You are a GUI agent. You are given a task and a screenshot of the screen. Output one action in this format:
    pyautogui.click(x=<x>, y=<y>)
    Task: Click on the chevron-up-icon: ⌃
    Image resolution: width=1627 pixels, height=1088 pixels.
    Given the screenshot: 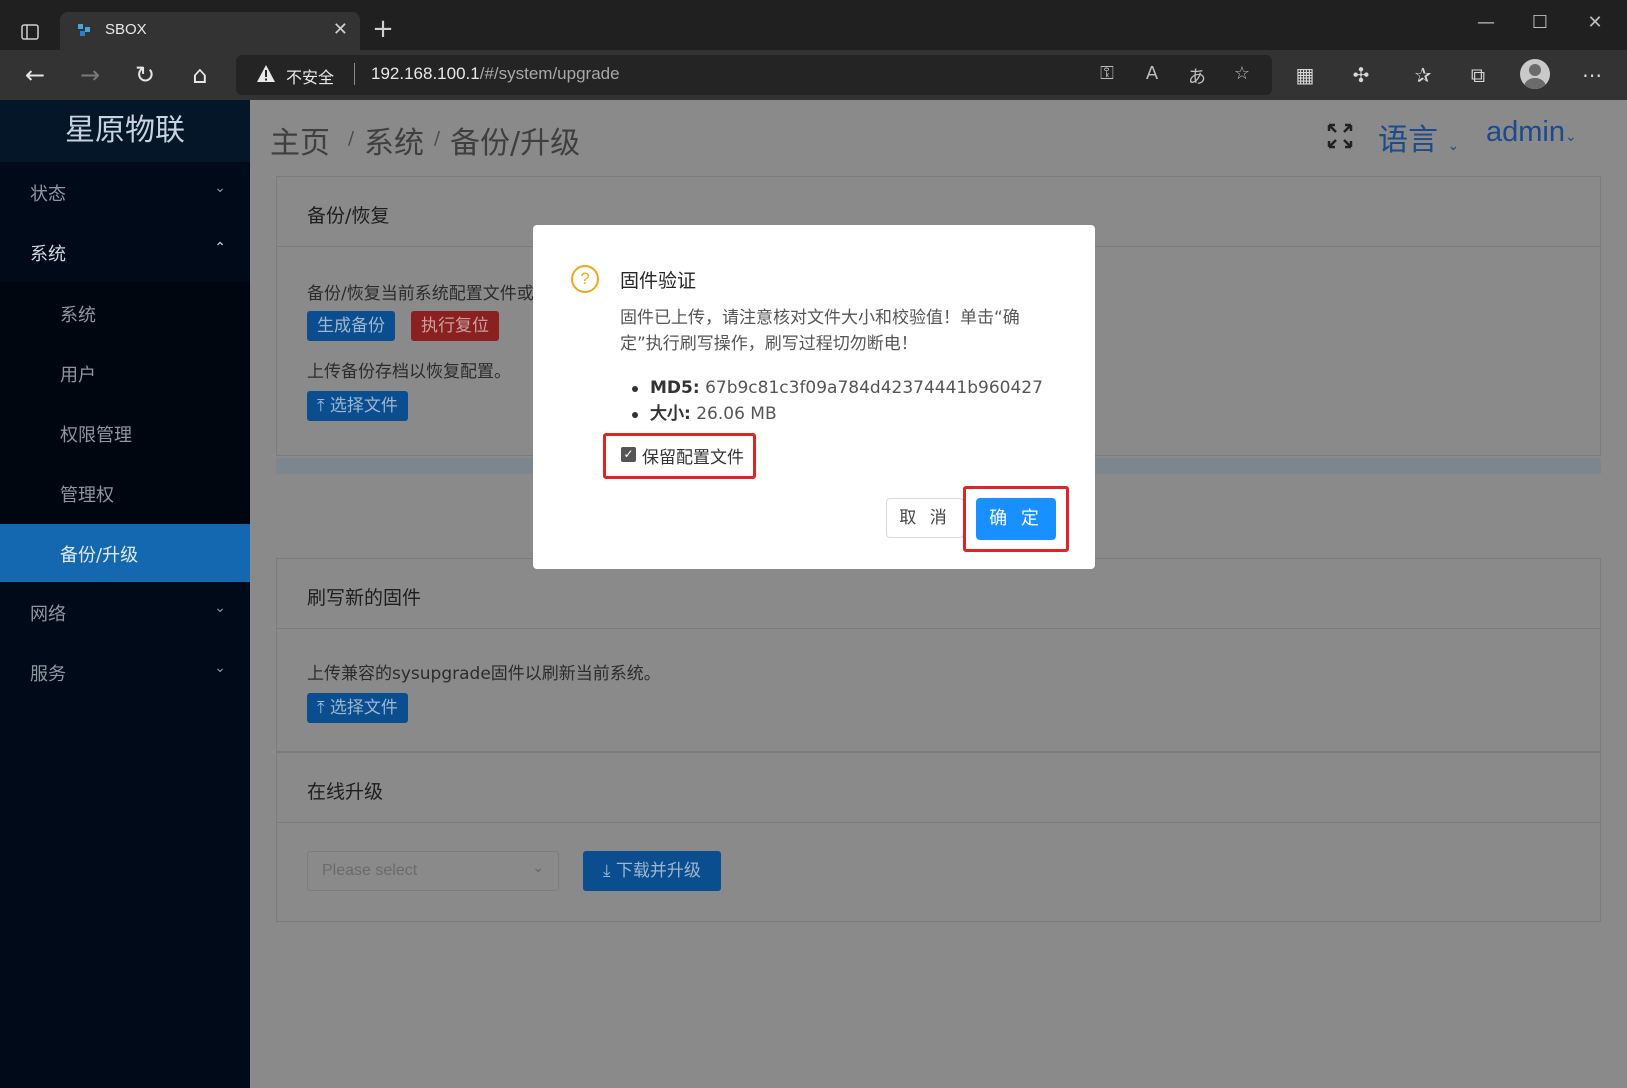 What is the action you would take?
    pyautogui.click(x=220, y=248)
    